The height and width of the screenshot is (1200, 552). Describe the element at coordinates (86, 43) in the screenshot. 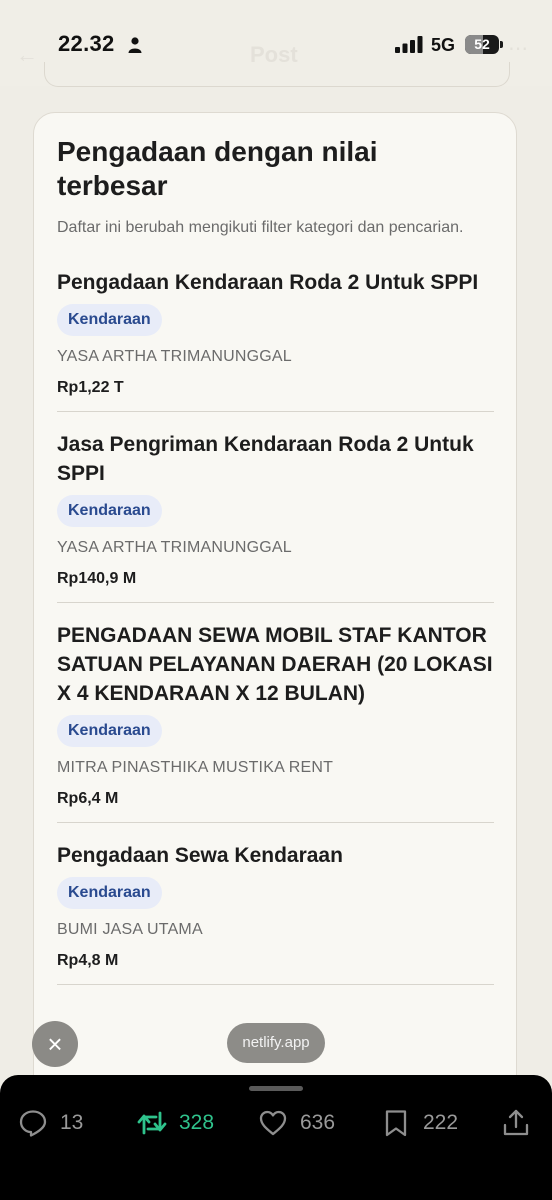

I see `clock: 22.32` at that location.